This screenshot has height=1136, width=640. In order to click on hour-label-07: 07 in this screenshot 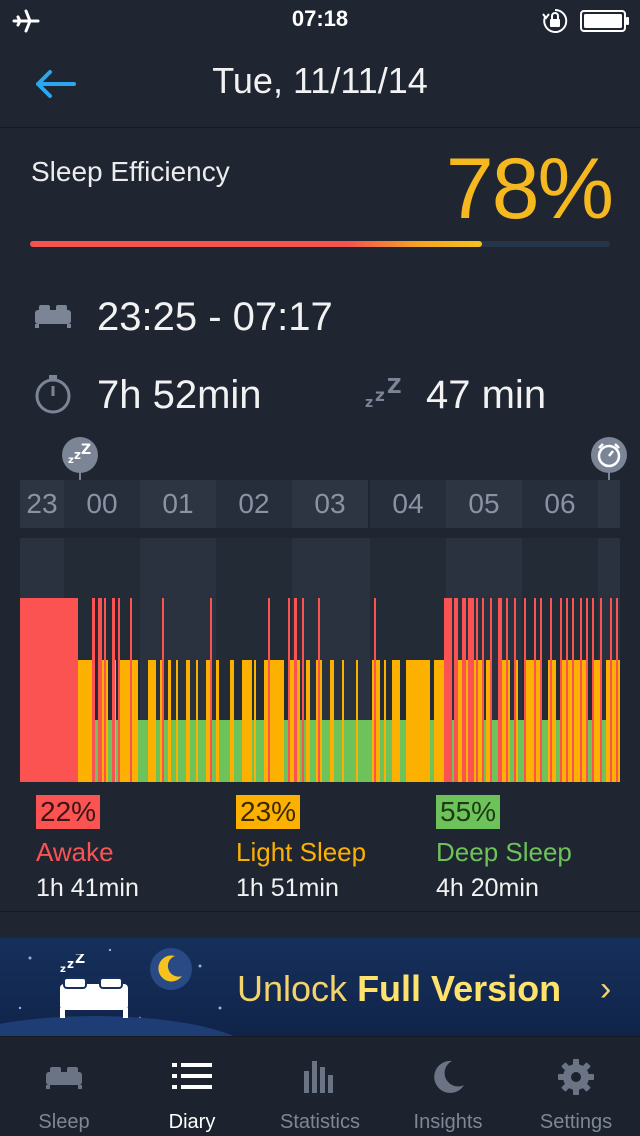, I will do `click(609, 504)`.